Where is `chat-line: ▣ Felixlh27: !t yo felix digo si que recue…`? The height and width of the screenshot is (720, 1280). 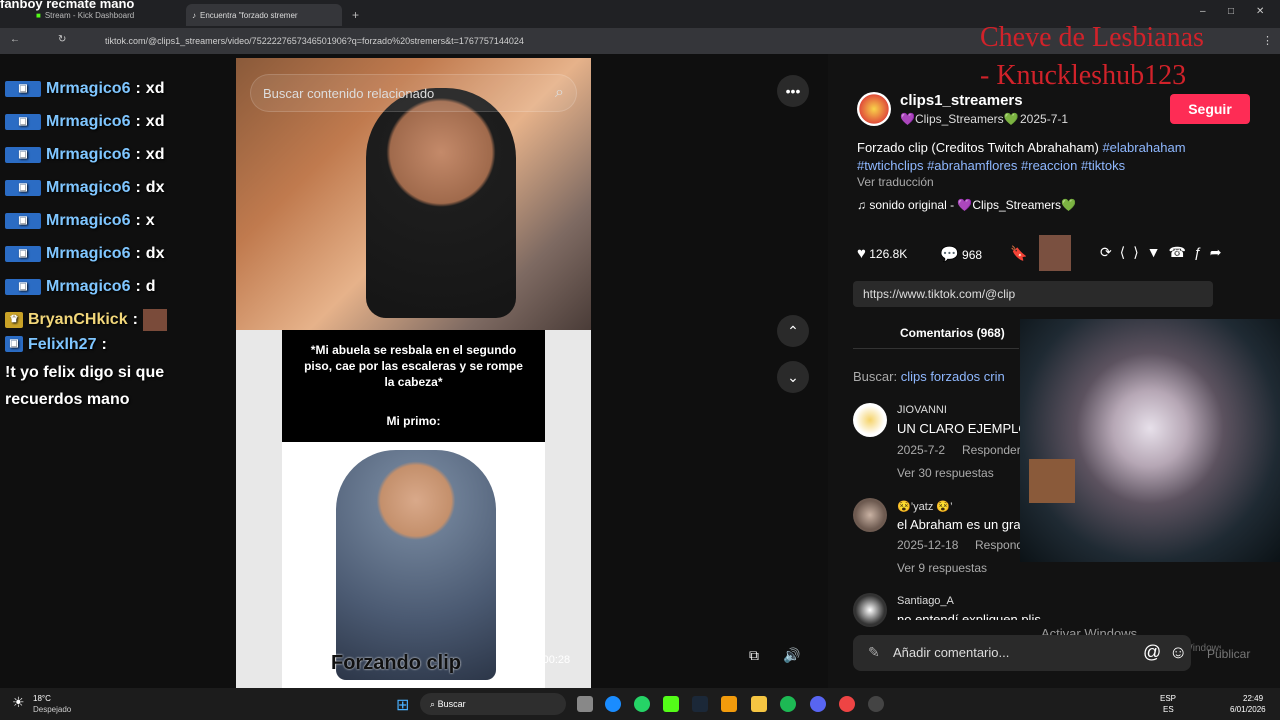 chat-line: ▣ Felixlh27: !t yo felix digo si que recue… is located at coordinates (85, 372).